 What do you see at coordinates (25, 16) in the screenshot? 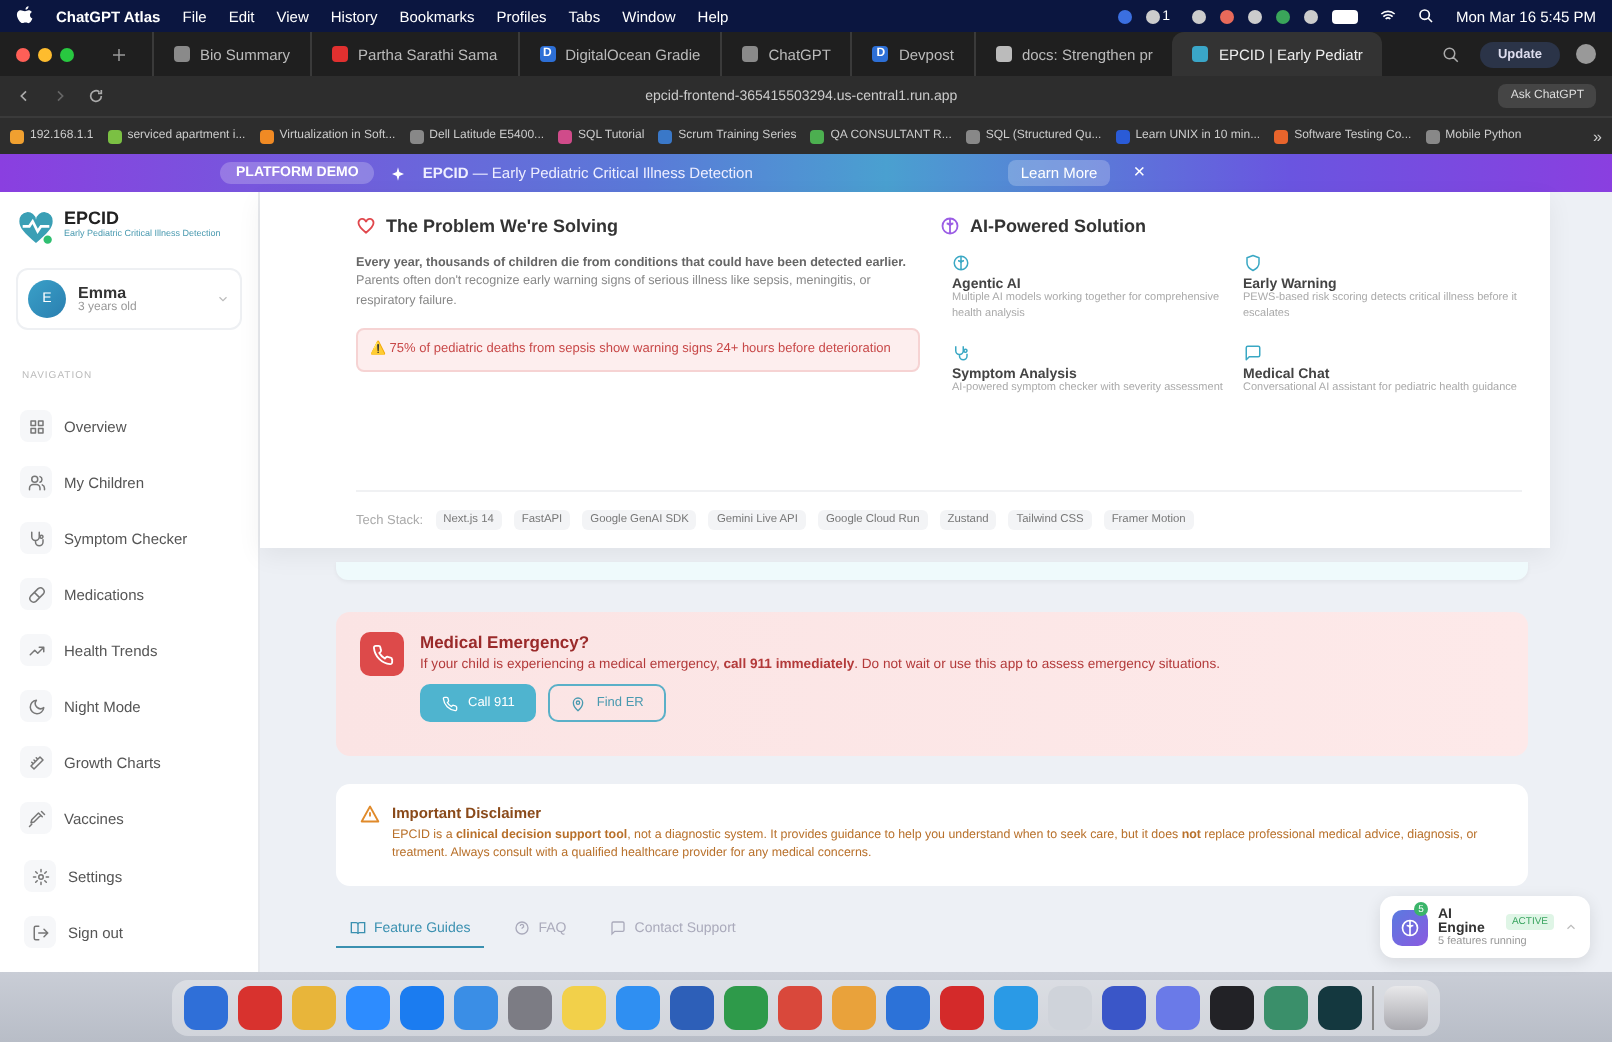
I see `apple-icon` at bounding box center [25, 16].